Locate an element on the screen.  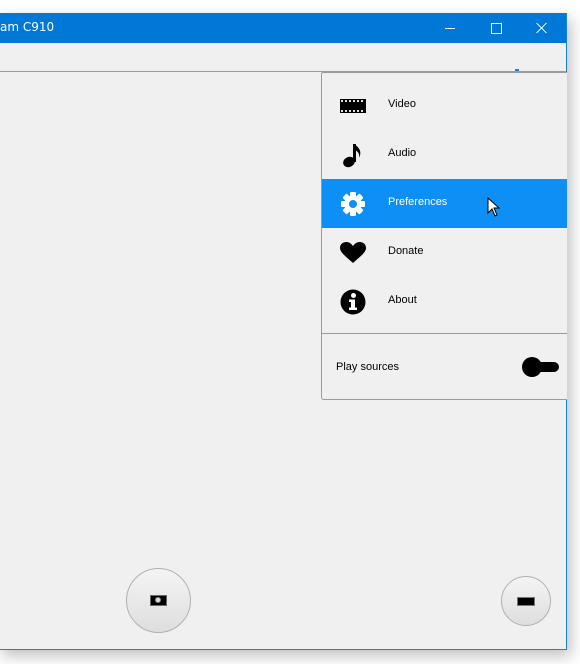
menu-item-label: Preferences is located at coordinates (418, 202).